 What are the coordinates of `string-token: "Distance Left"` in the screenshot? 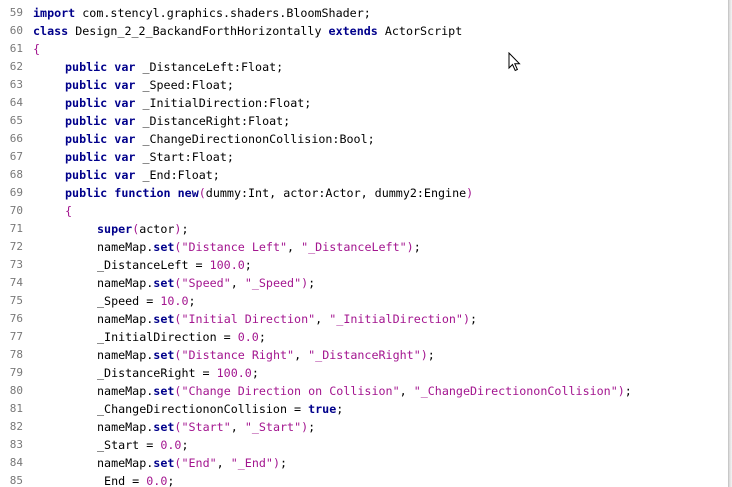 It's located at (234, 247).